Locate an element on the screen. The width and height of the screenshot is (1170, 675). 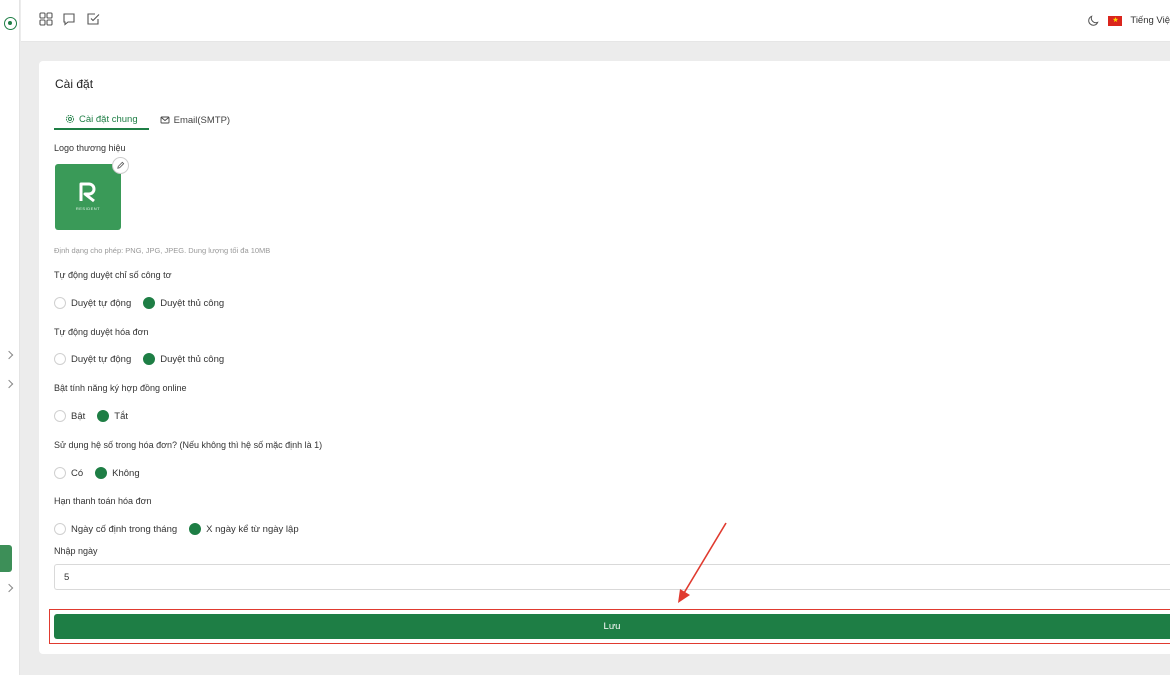
tab-general-settings: Cài đặt chung is located at coordinates (101, 120).